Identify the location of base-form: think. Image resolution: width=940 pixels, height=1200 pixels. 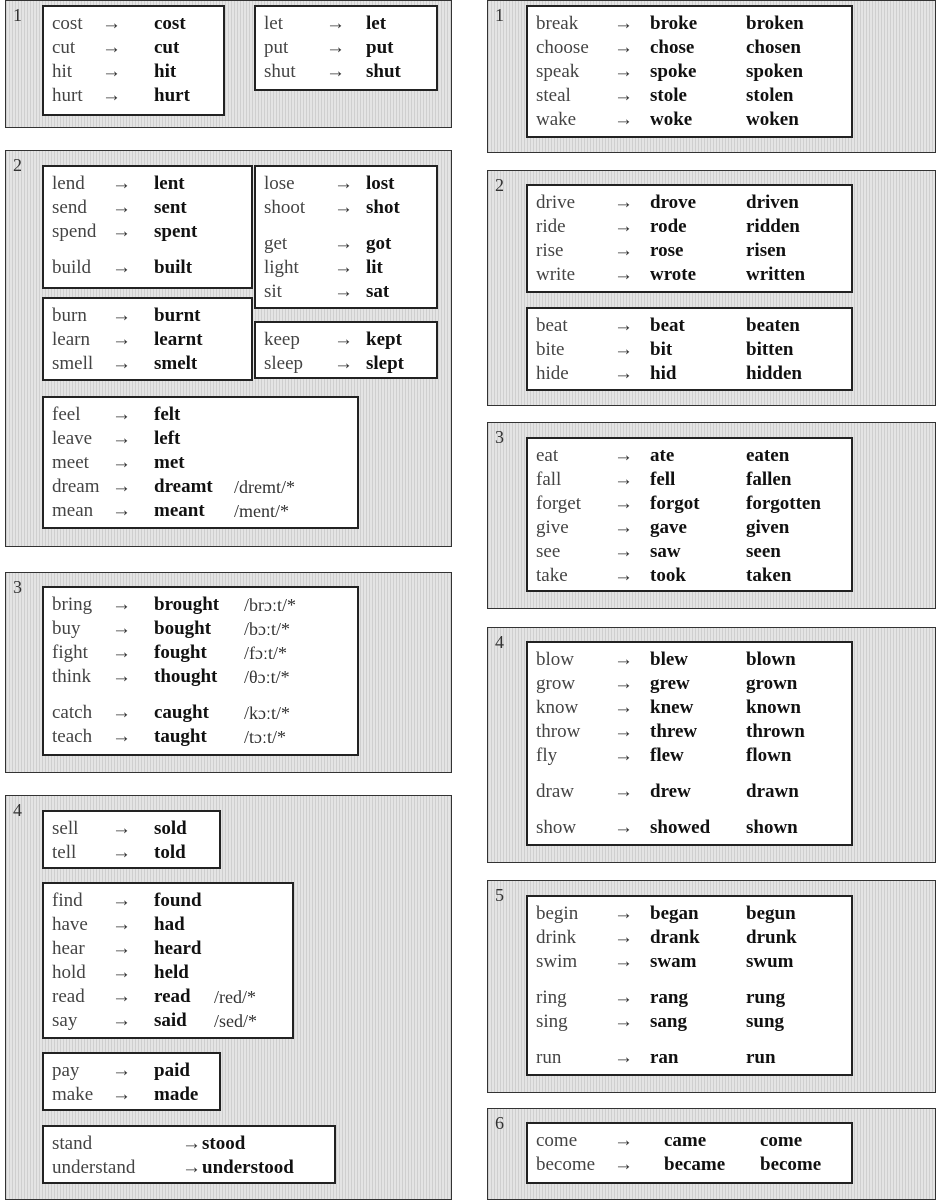
(72, 676).